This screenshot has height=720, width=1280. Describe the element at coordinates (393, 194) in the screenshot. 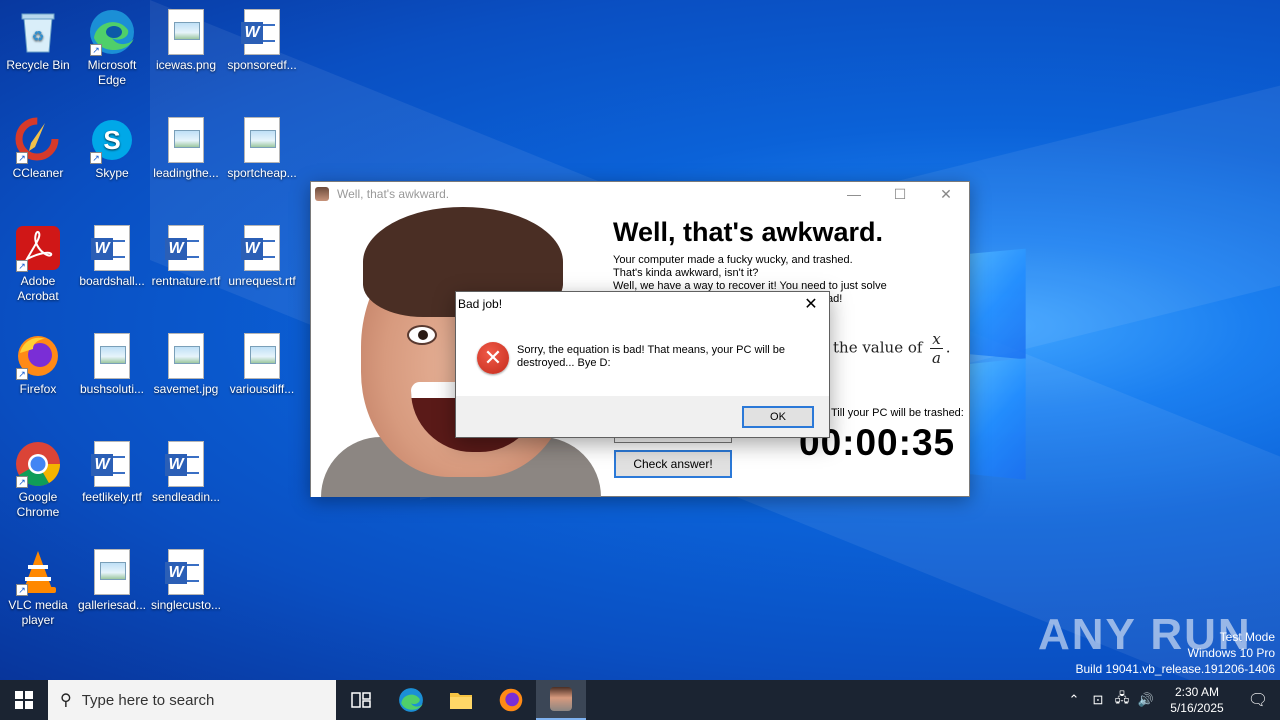

I see `window-title: Well, that's awkward.` at that location.